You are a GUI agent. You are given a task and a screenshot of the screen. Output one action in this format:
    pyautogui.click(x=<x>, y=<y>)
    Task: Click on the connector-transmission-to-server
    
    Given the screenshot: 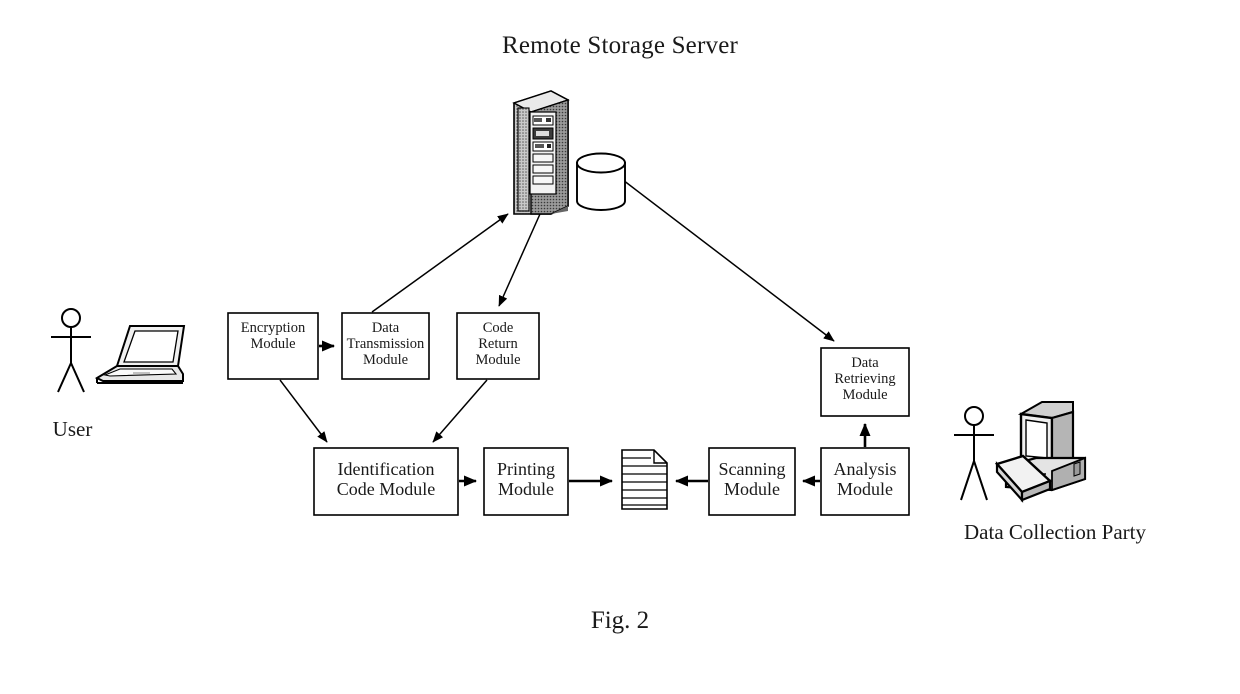 What is the action you would take?
    pyautogui.click(x=440, y=263)
    